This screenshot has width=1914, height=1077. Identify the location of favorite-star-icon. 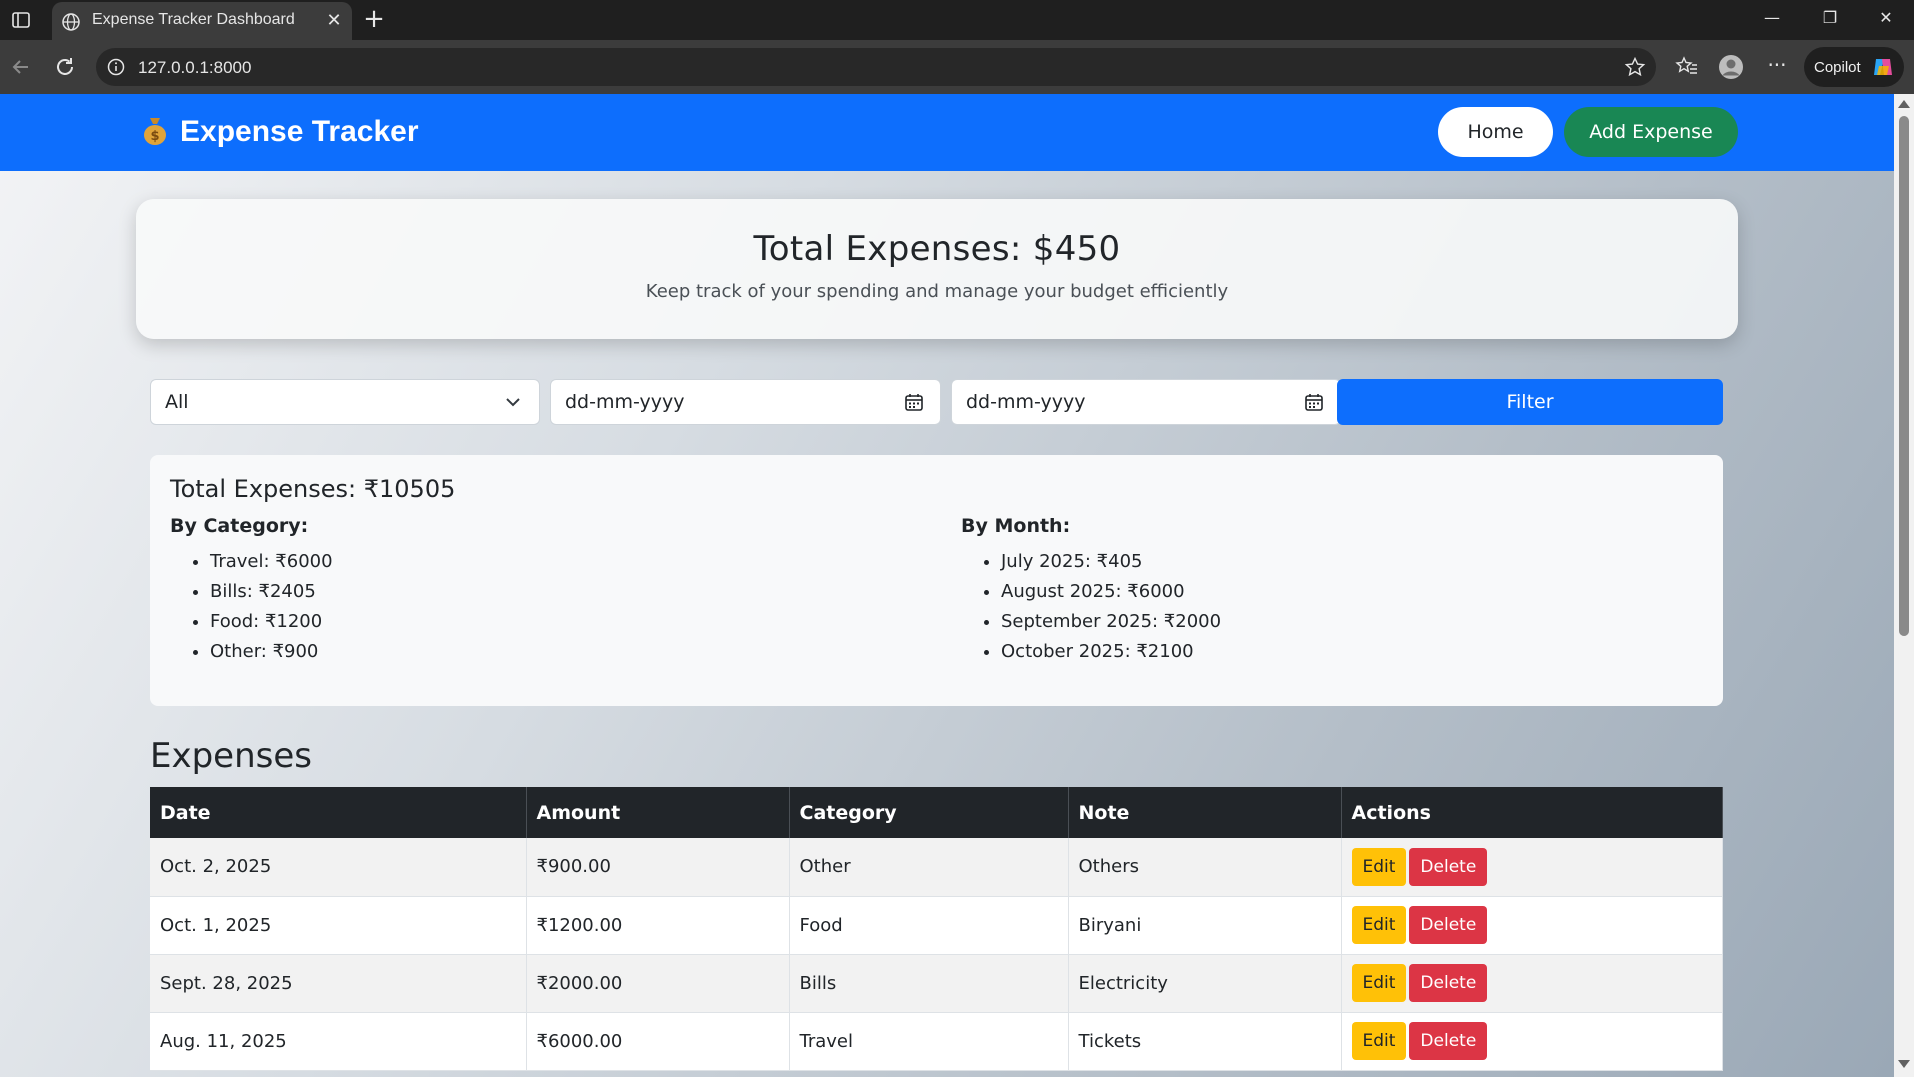
(1635, 67).